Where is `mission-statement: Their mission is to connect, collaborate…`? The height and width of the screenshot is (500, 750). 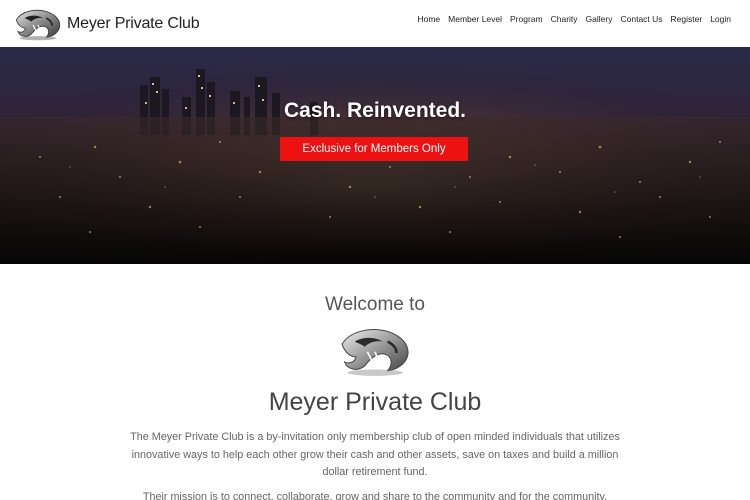
mission-statement: Their mission is to connect, collaborate… is located at coordinates (375, 495).